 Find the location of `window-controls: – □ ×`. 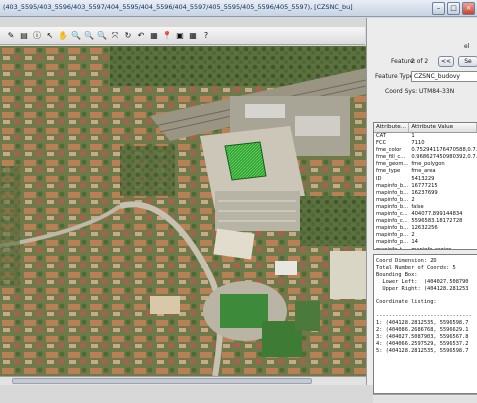

window-controls: – □ × is located at coordinates (453, 8).